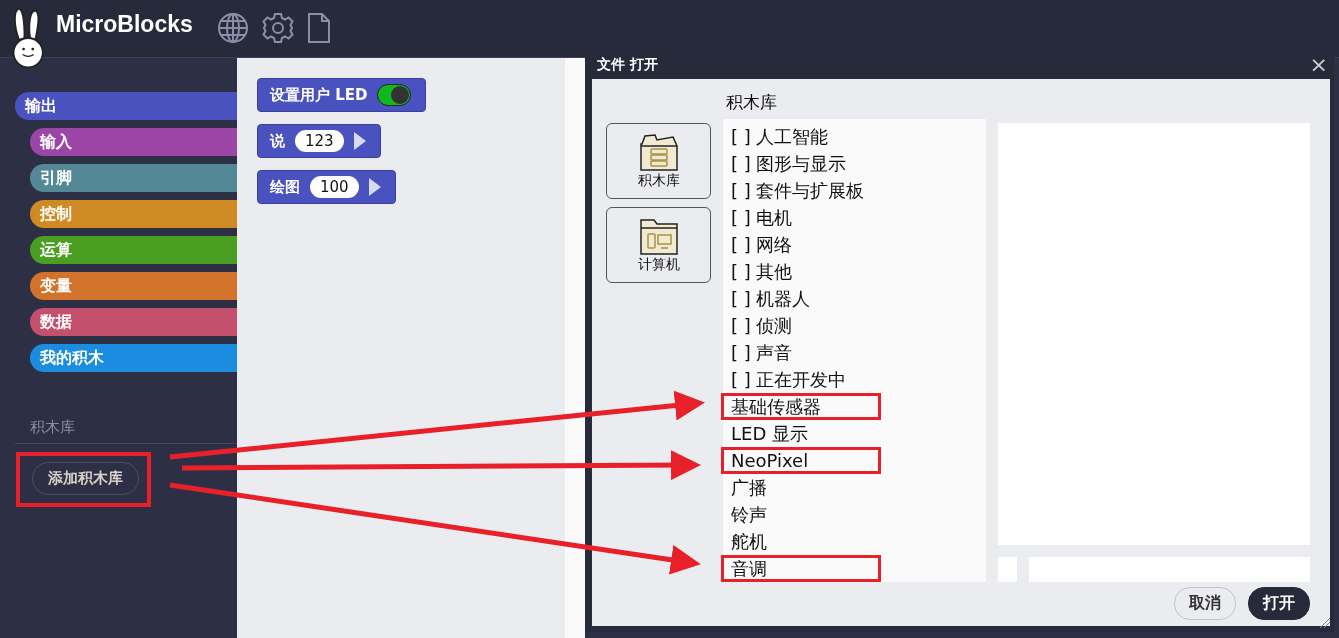 The image size is (1339, 638). What do you see at coordinates (801, 568) in the screenshot?
I see `file-item: 音调` at bounding box center [801, 568].